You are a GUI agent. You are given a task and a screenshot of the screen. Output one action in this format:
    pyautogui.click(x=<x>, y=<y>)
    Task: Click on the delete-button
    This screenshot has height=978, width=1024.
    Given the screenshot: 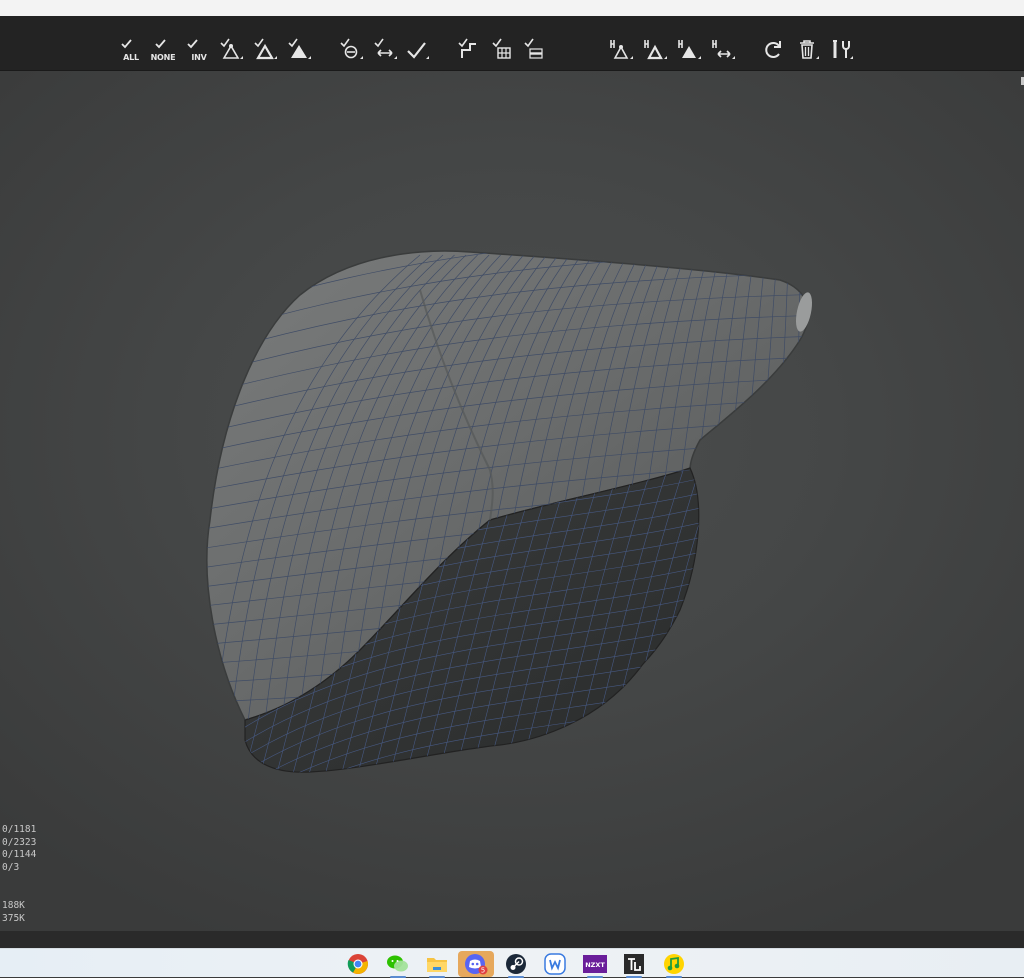 What is the action you would take?
    pyautogui.click(x=807, y=49)
    